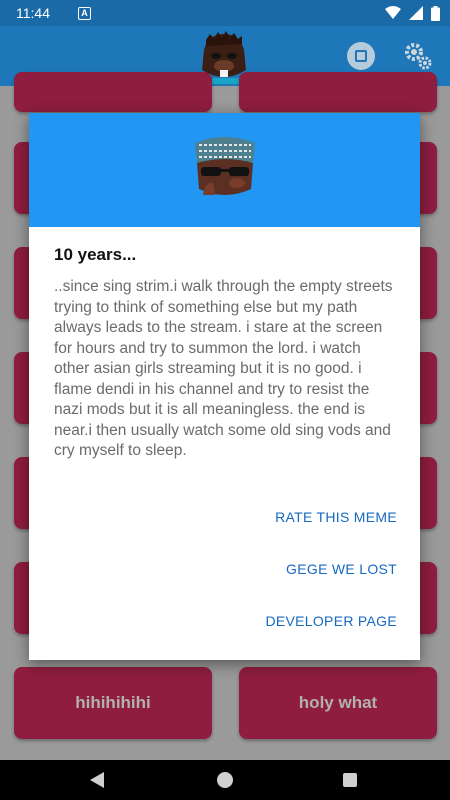 The image size is (450, 800). What do you see at coordinates (435, 13) in the screenshot?
I see `battery-icon` at bounding box center [435, 13].